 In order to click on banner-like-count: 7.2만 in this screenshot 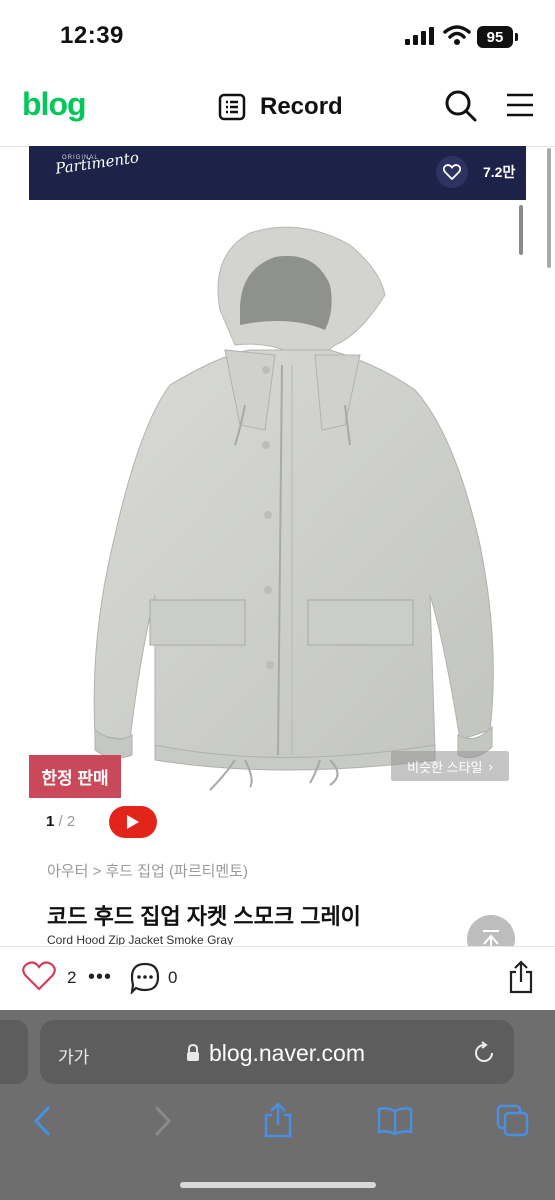, I will do `click(499, 172)`.